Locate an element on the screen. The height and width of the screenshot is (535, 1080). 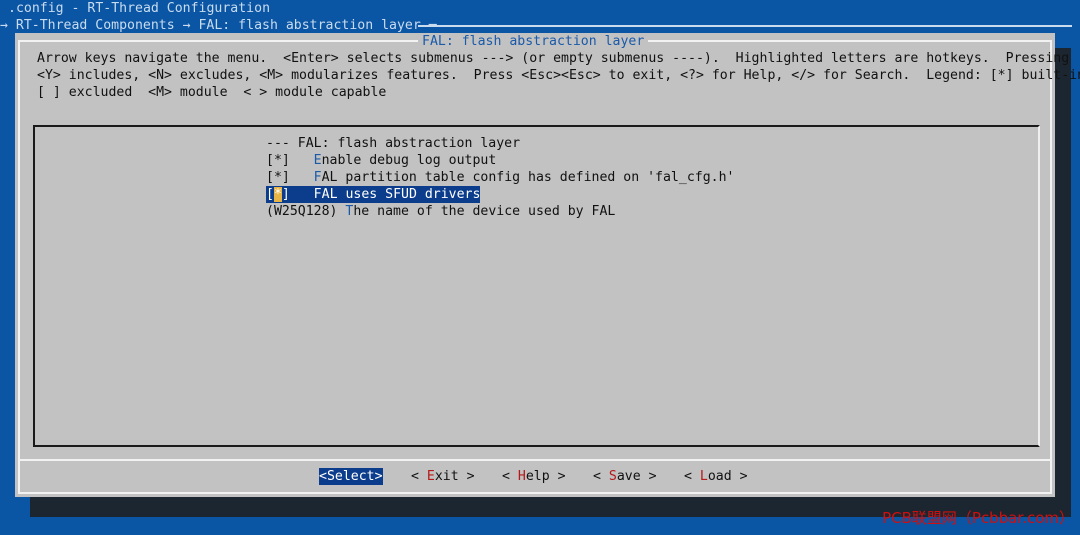
bracket-close: ] is located at coordinates (297, 194).